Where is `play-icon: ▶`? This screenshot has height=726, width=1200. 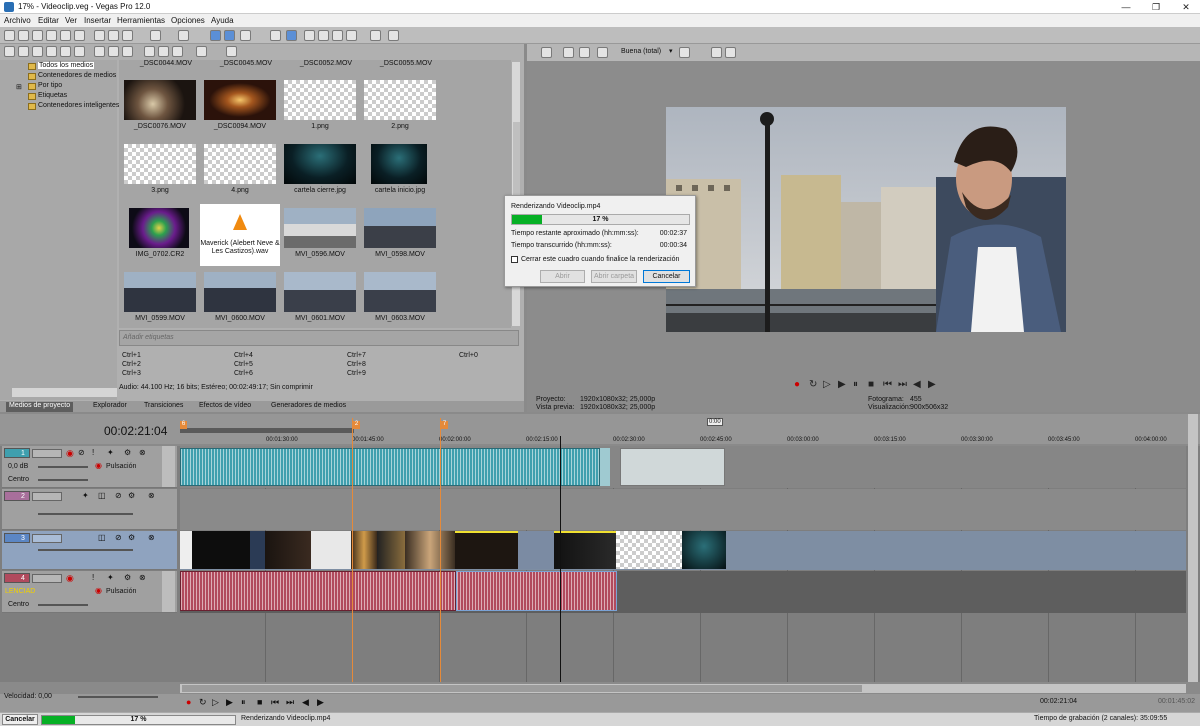 play-icon: ▶ is located at coordinates (229, 702).